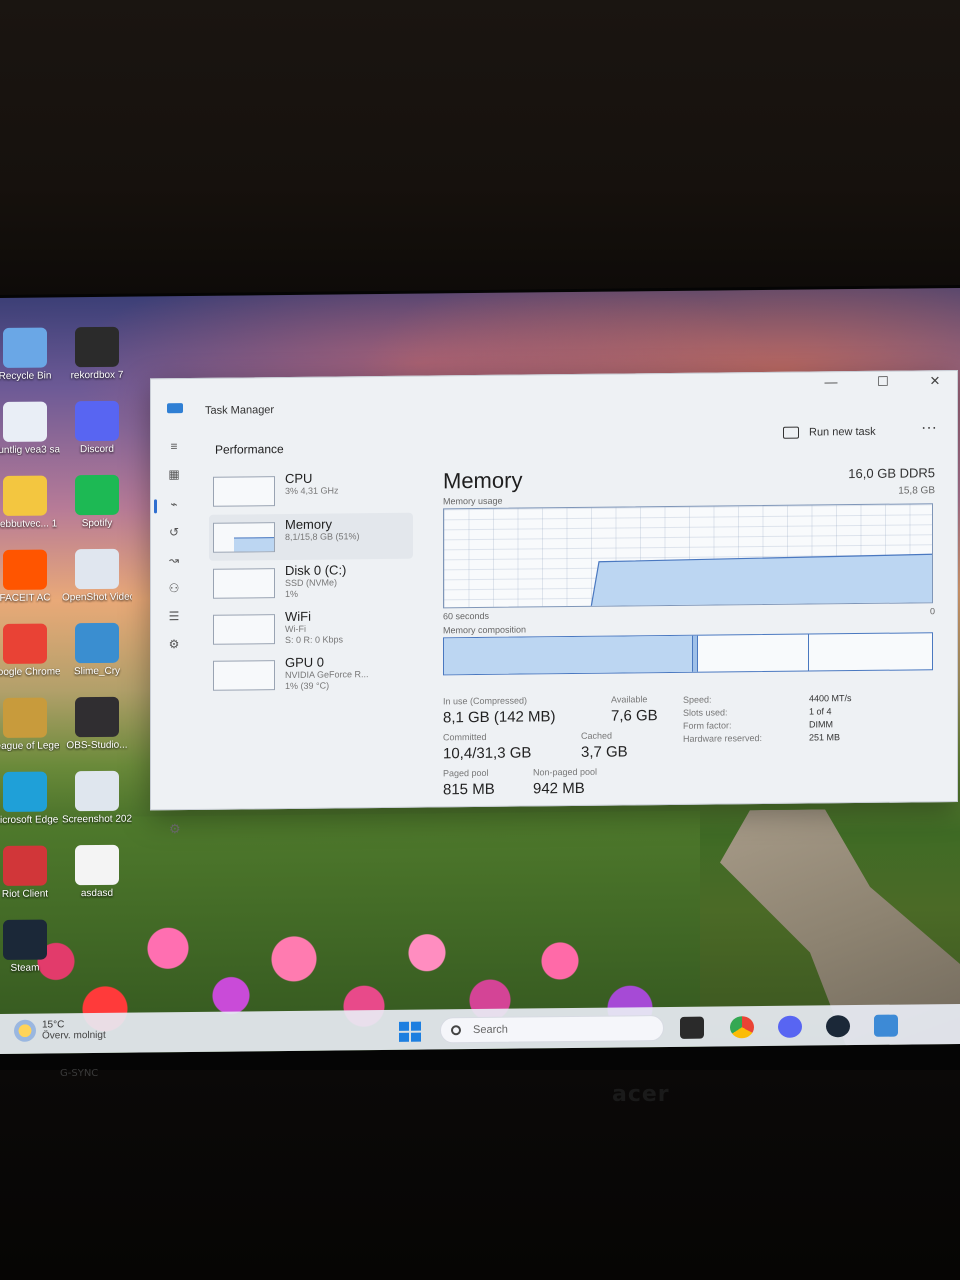 This screenshot has height=1280, width=960. Describe the element at coordinates (935, 383) in the screenshot. I see `close-button: ✕` at that location.